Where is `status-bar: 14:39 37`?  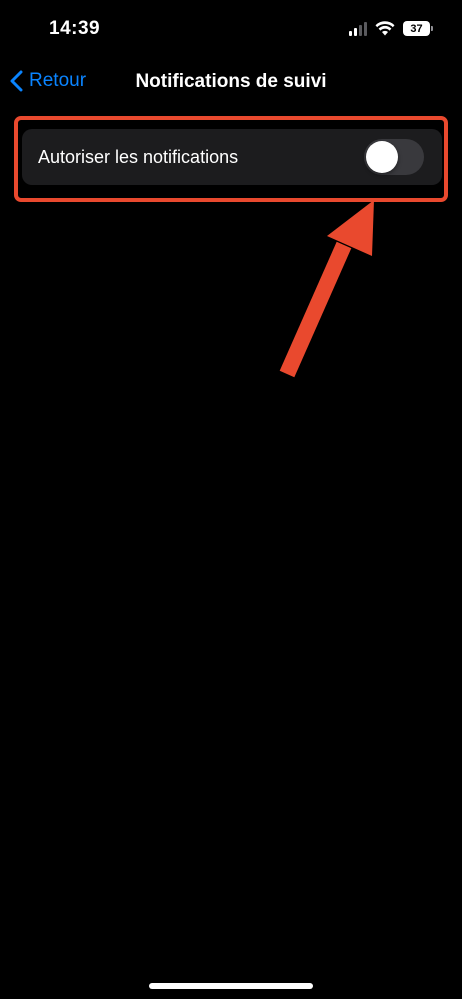
status-bar: 14:39 37 is located at coordinates (231, 30).